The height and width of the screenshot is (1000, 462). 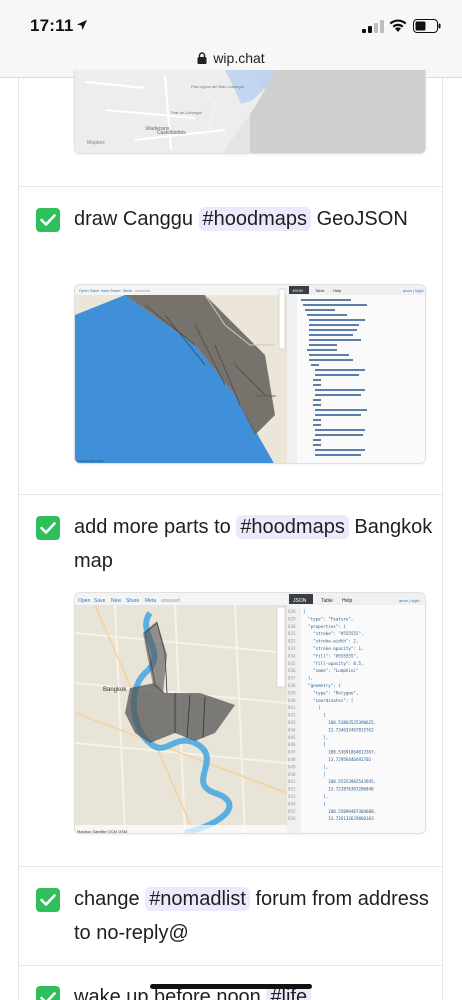 I want to click on bangkok-code-line-number: 854, so click(x=292, y=803).